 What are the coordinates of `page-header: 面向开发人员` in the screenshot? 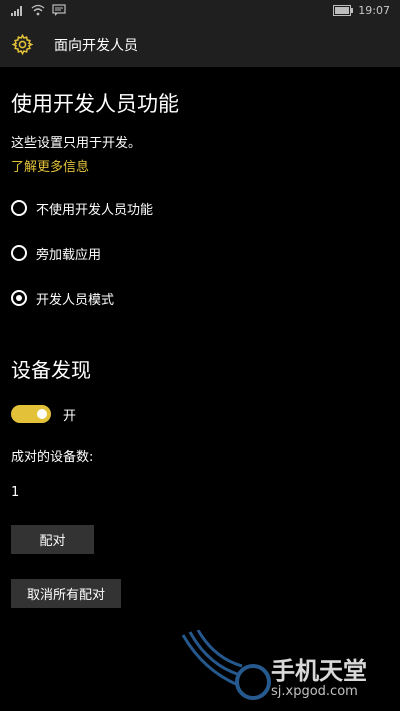 It's located at (200, 44).